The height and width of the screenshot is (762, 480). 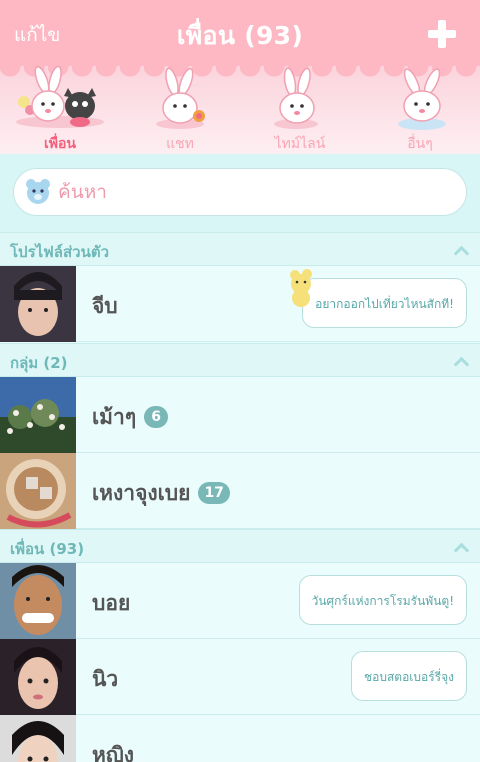 What do you see at coordinates (240, 249) in the screenshot?
I see `section-profile: โปรไฟล์ส่วนตัว` at bounding box center [240, 249].